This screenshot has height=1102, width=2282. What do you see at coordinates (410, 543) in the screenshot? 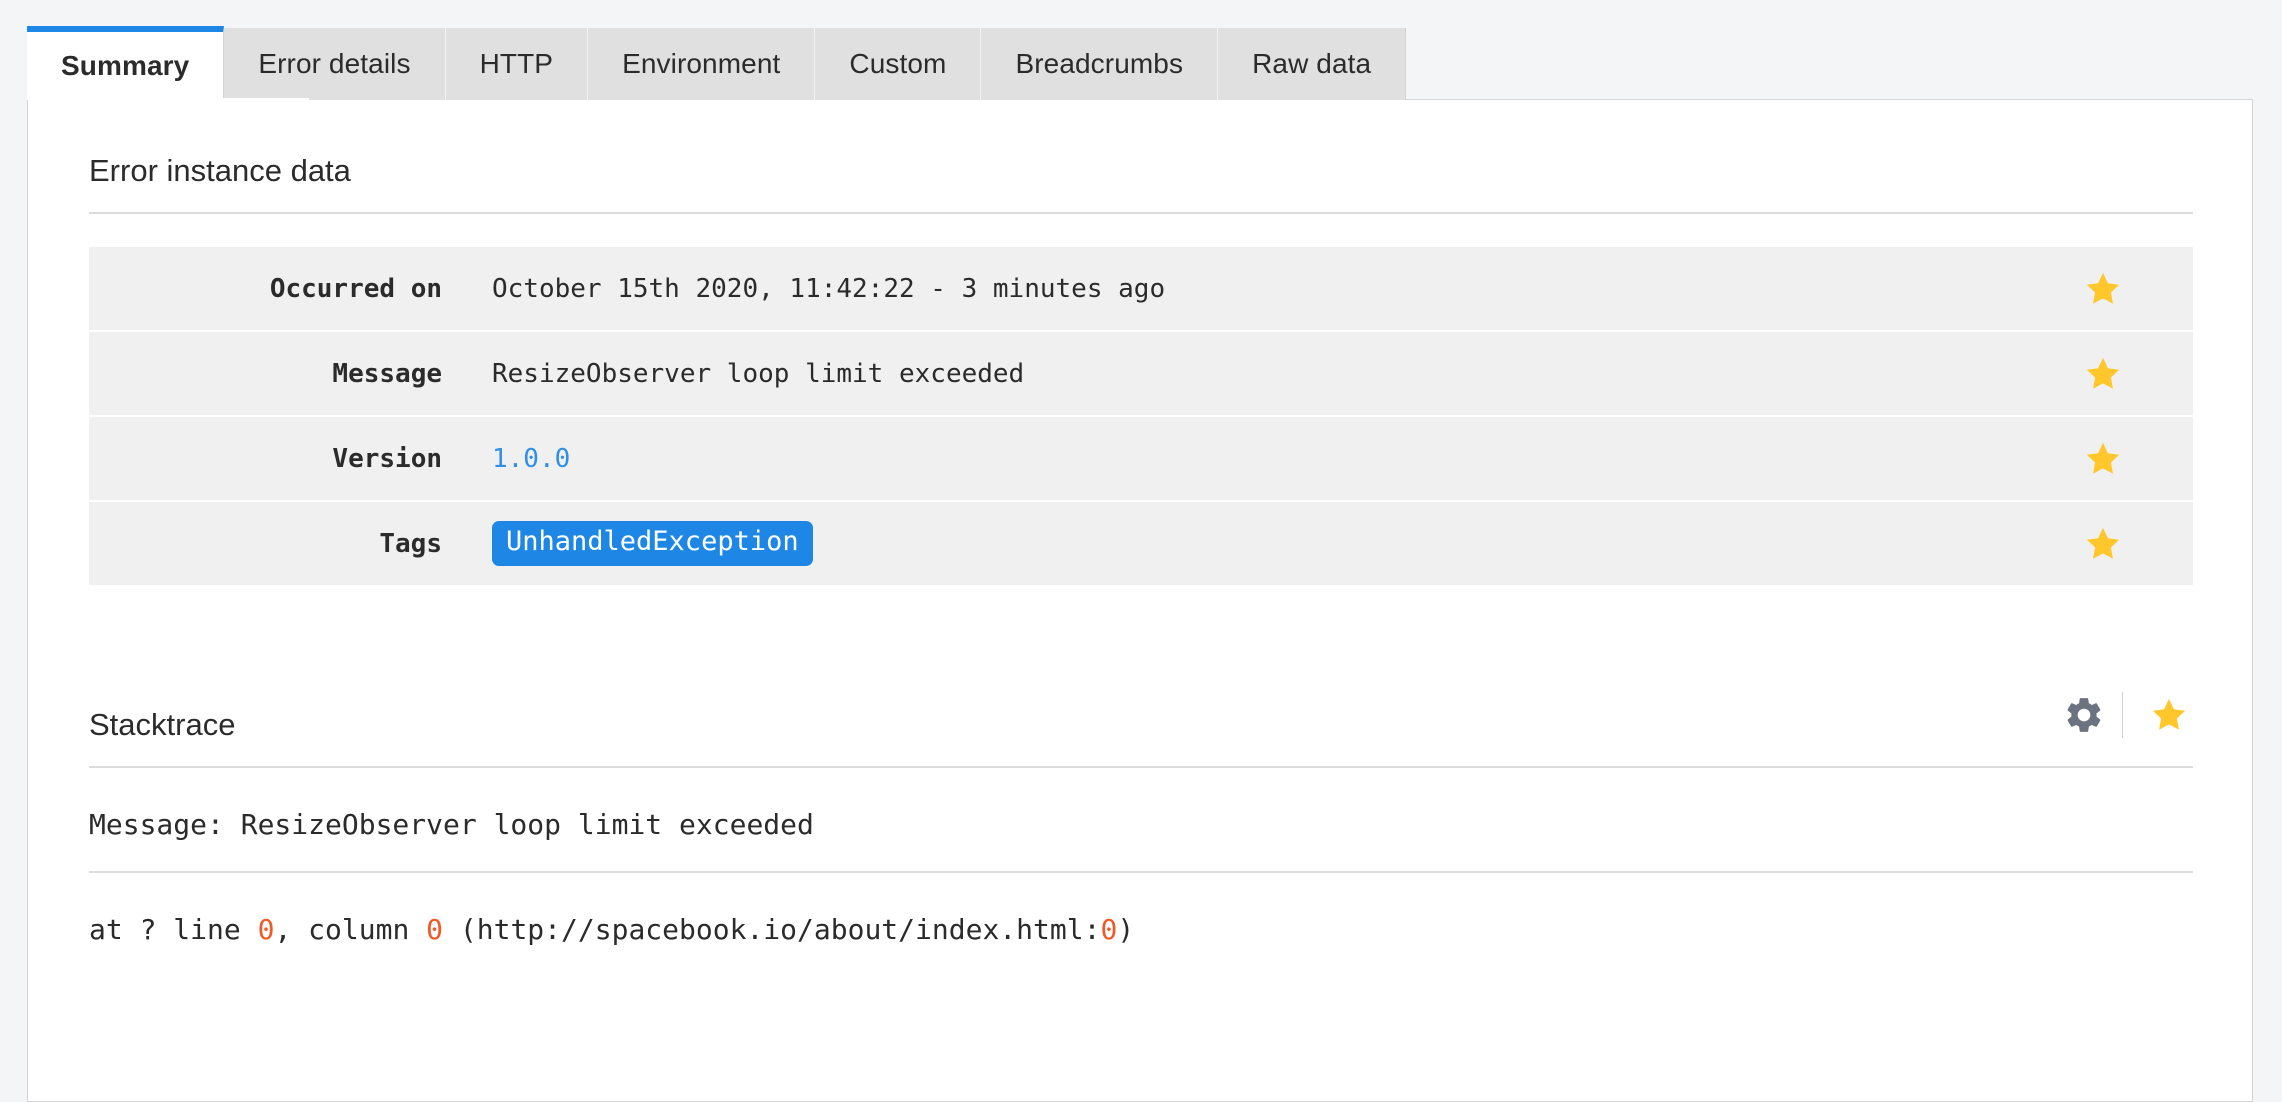
I see `row-label: Tags` at bounding box center [410, 543].